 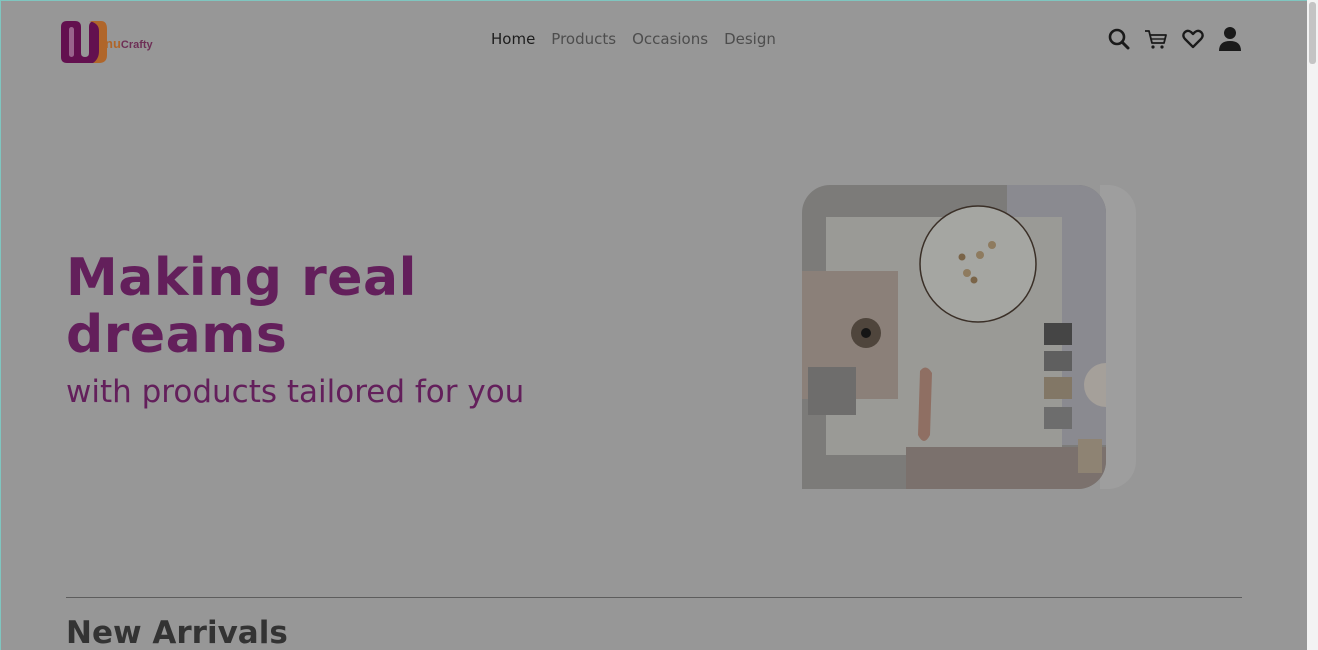 I want to click on main-nav: Home Products Occasions Design, so click(x=633, y=39).